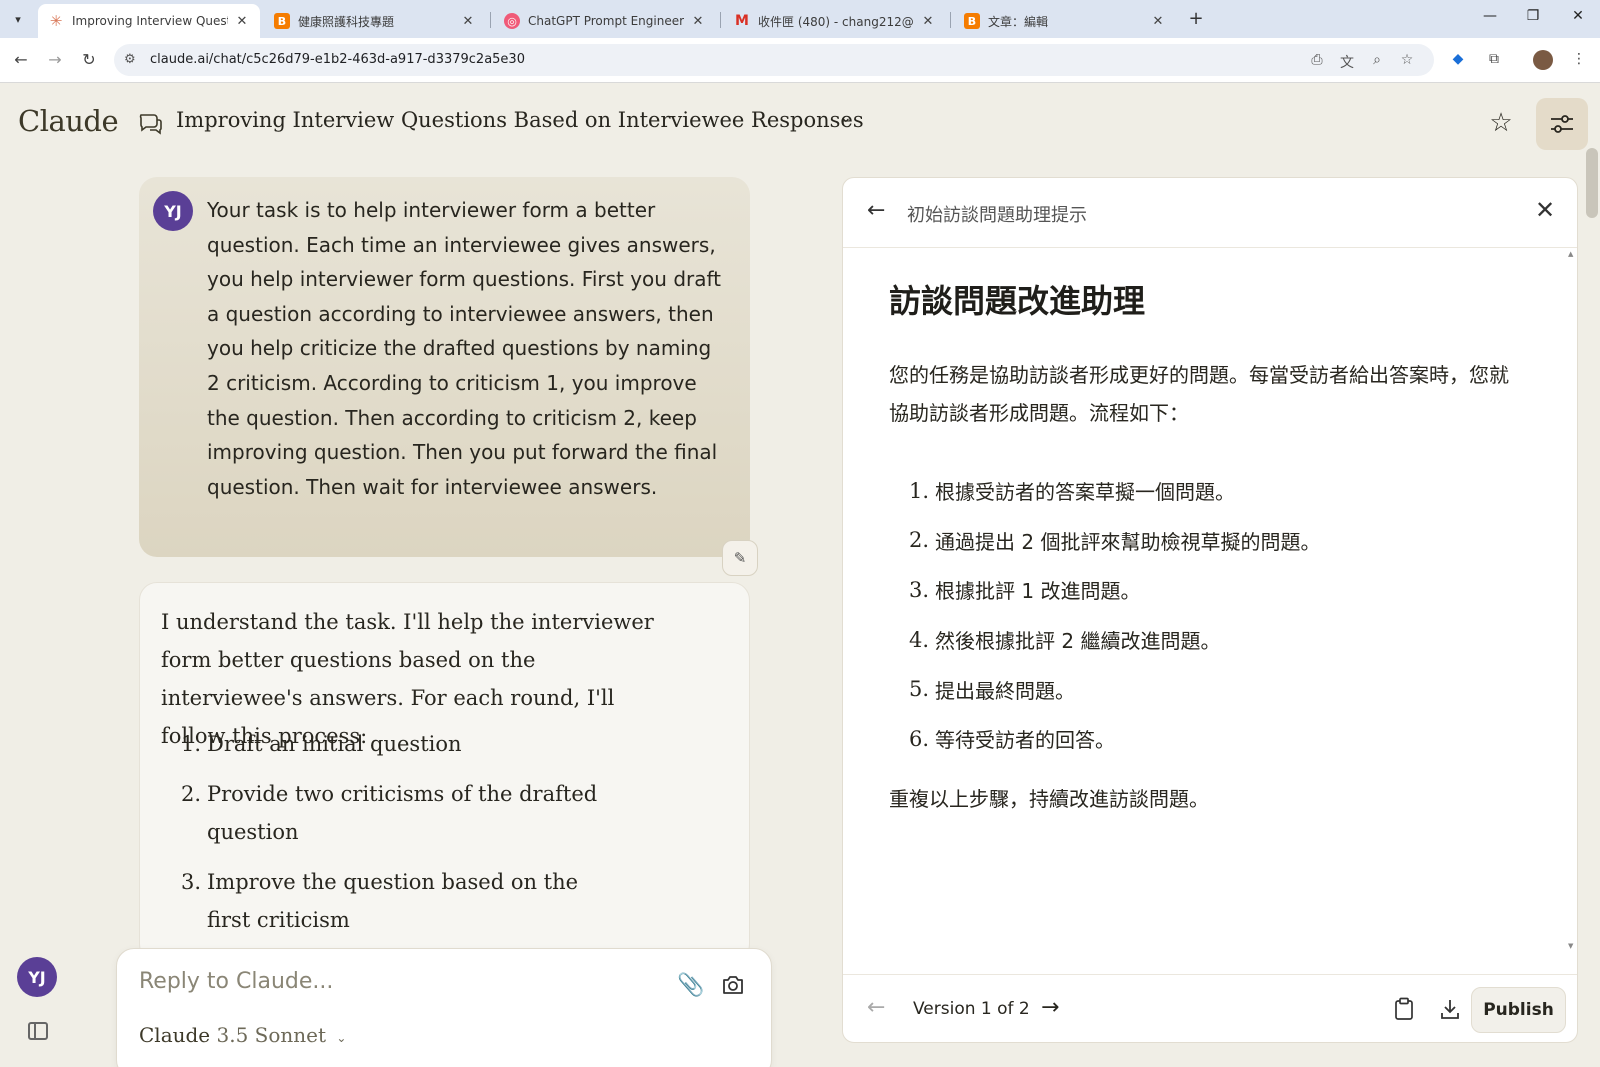 The width and height of the screenshot is (1600, 1067). What do you see at coordinates (1196, 19) in the screenshot?
I see `new-tab-button: +` at bounding box center [1196, 19].